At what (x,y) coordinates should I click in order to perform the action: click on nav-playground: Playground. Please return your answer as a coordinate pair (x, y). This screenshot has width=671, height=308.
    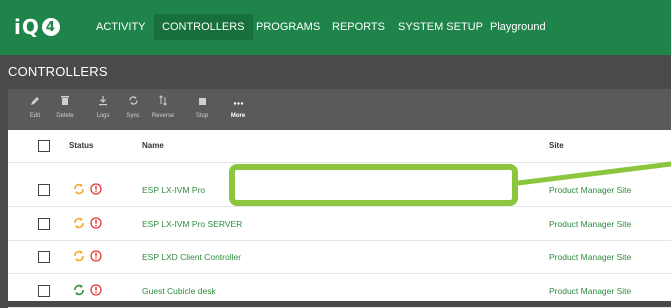
    Looking at the image, I should click on (518, 27).